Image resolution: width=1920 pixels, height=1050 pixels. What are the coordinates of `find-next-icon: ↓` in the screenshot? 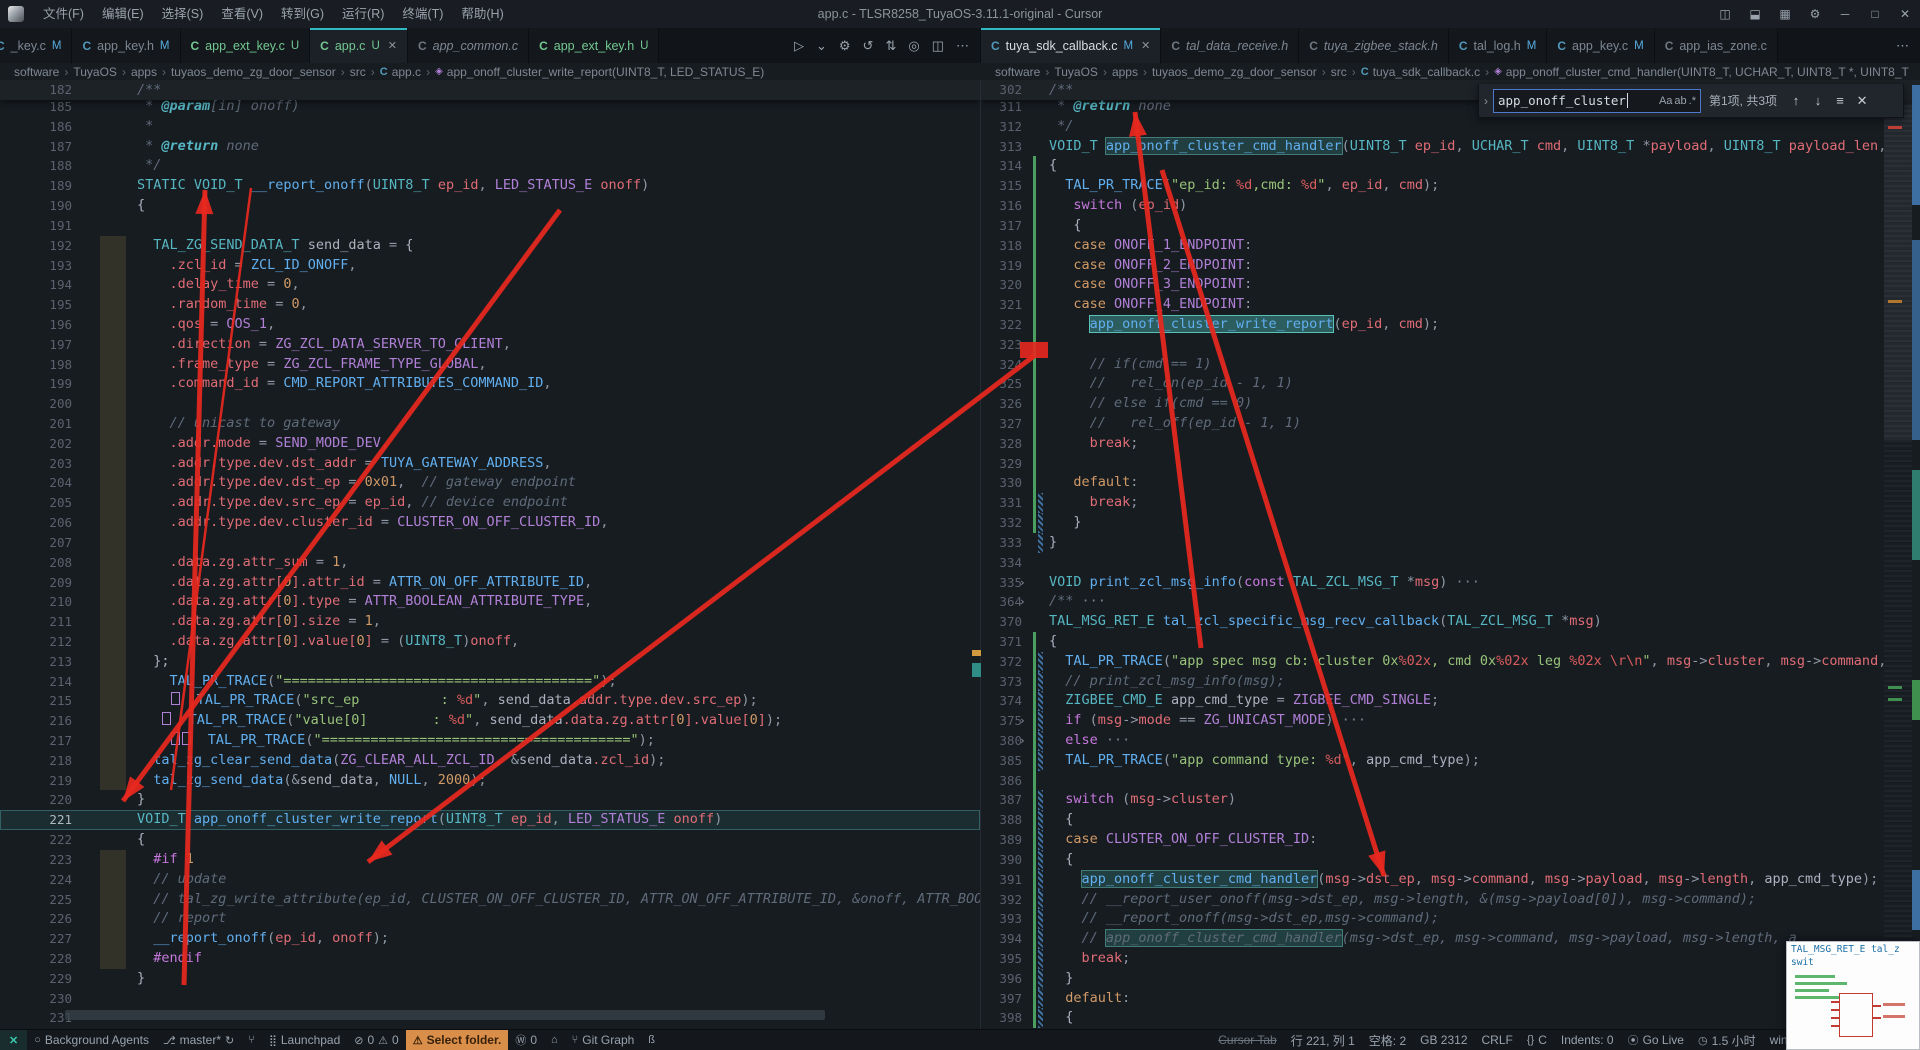 It's located at (1818, 101).